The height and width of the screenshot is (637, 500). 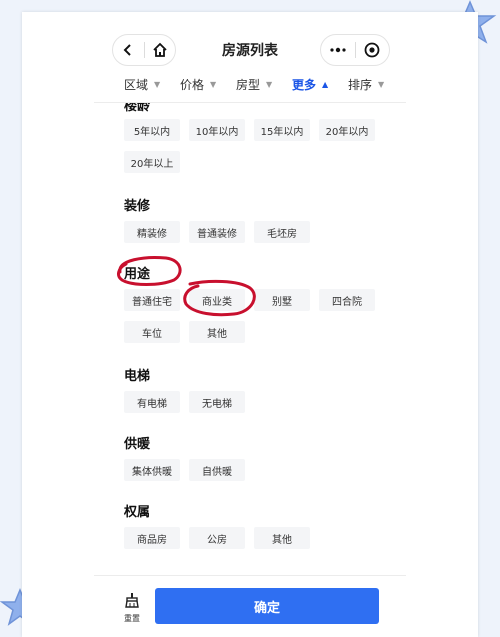 What do you see at coordinates (152, 130) in the screenshot?
I see `option-chip: 5年以内` at bounding box center [152, 130].